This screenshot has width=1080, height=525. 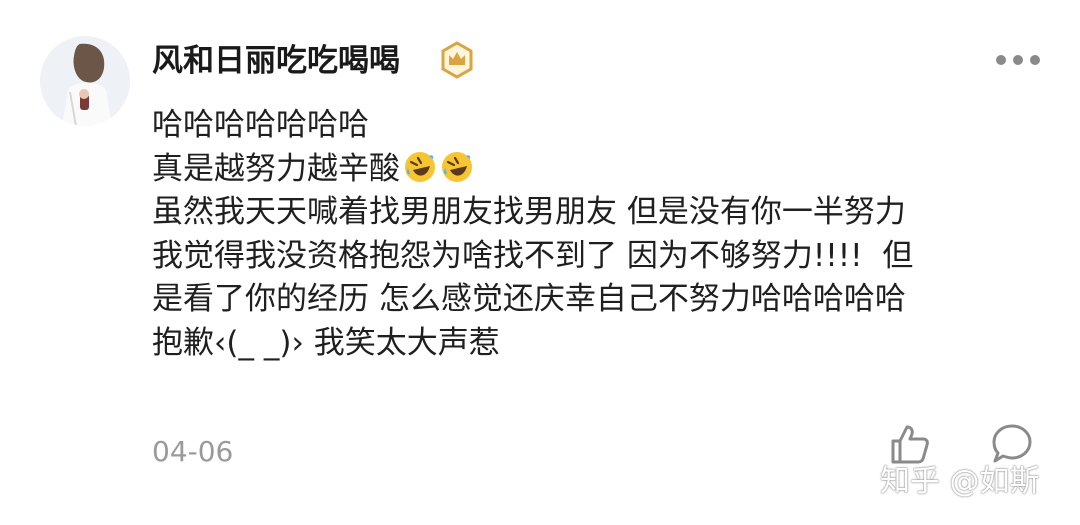 What do you see at coordinates (276, 168) in the screenshot?
I see `comment-line: 真是越努力越辛酸` at bounding box center [276, 168].